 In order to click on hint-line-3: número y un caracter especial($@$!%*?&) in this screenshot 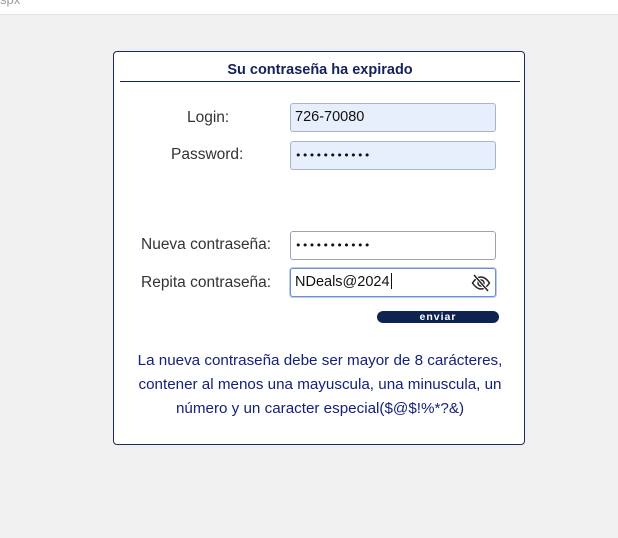, I will do `click(320, 408)`.